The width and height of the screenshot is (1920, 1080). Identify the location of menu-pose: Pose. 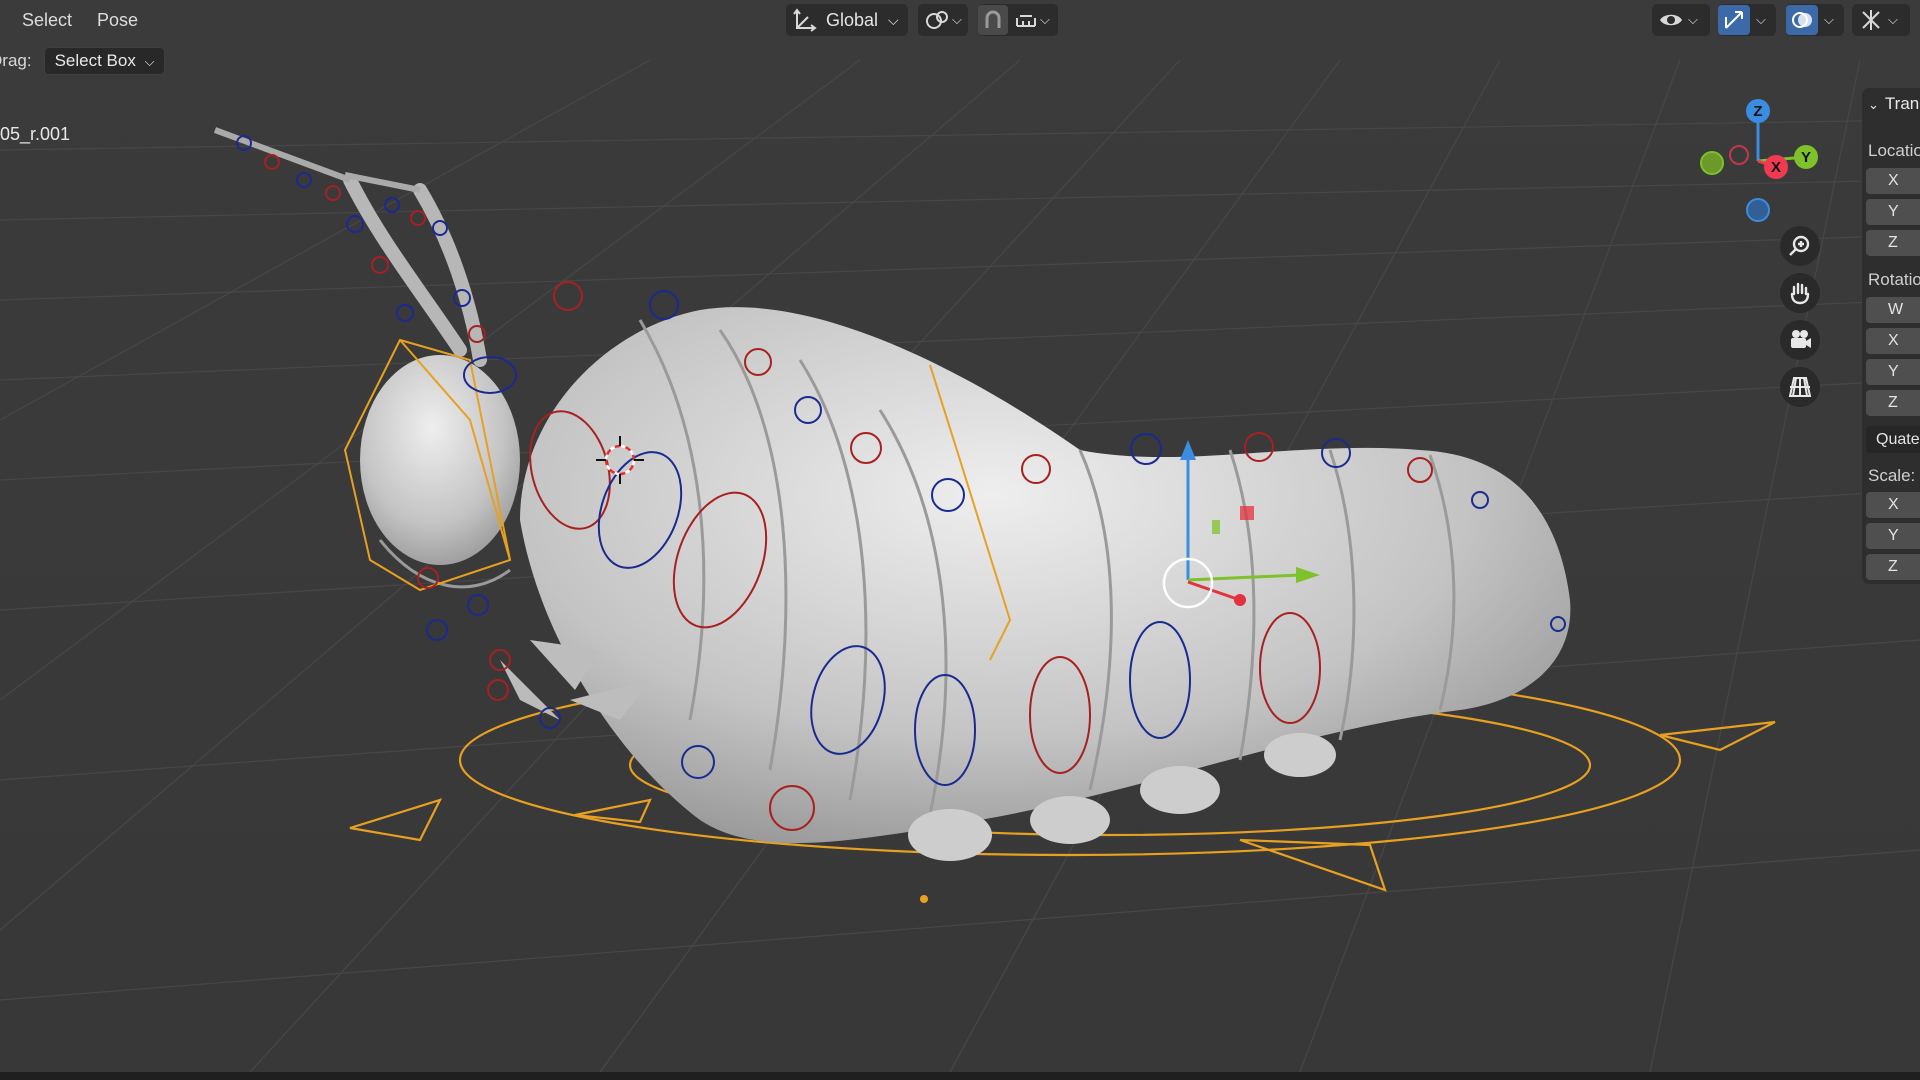
(117, 20).